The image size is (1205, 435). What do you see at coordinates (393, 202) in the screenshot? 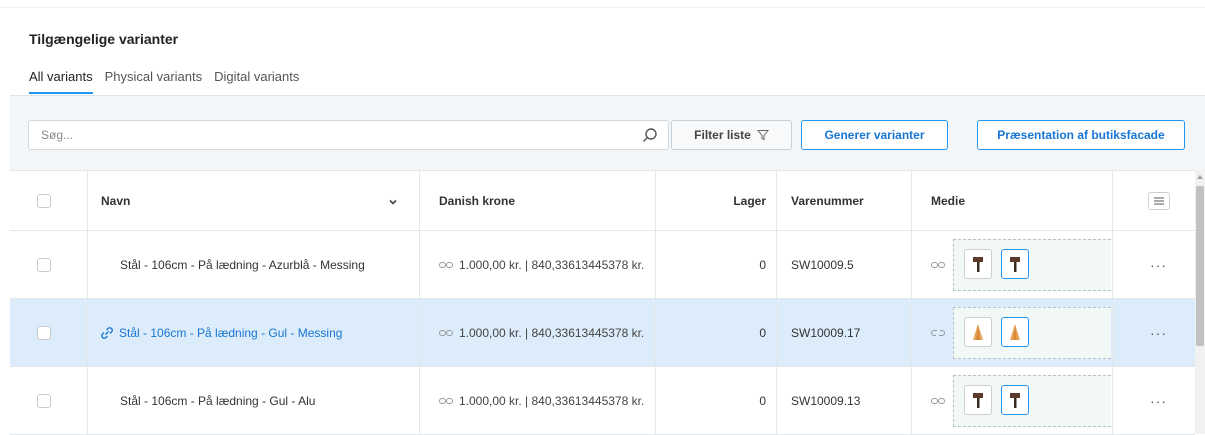
I see `chevron-down-icon` at bounding box center [393, 202].